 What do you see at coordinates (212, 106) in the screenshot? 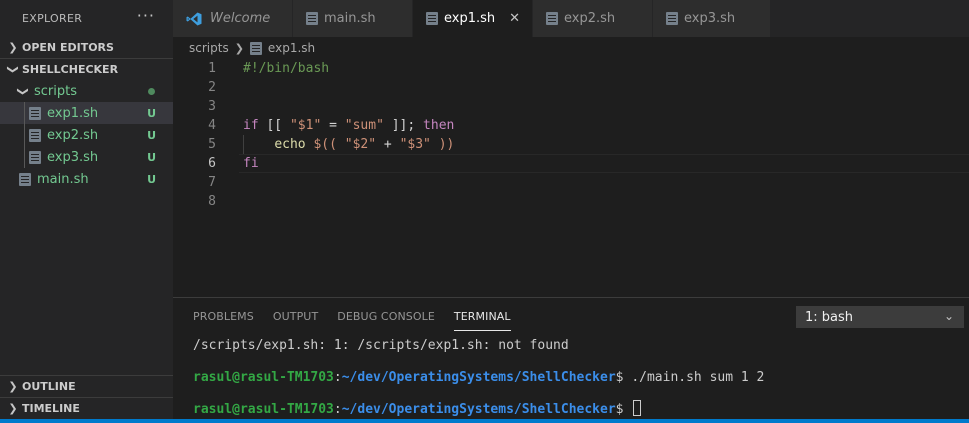
I see `line-number: 3` at bounding box center [212, 106].